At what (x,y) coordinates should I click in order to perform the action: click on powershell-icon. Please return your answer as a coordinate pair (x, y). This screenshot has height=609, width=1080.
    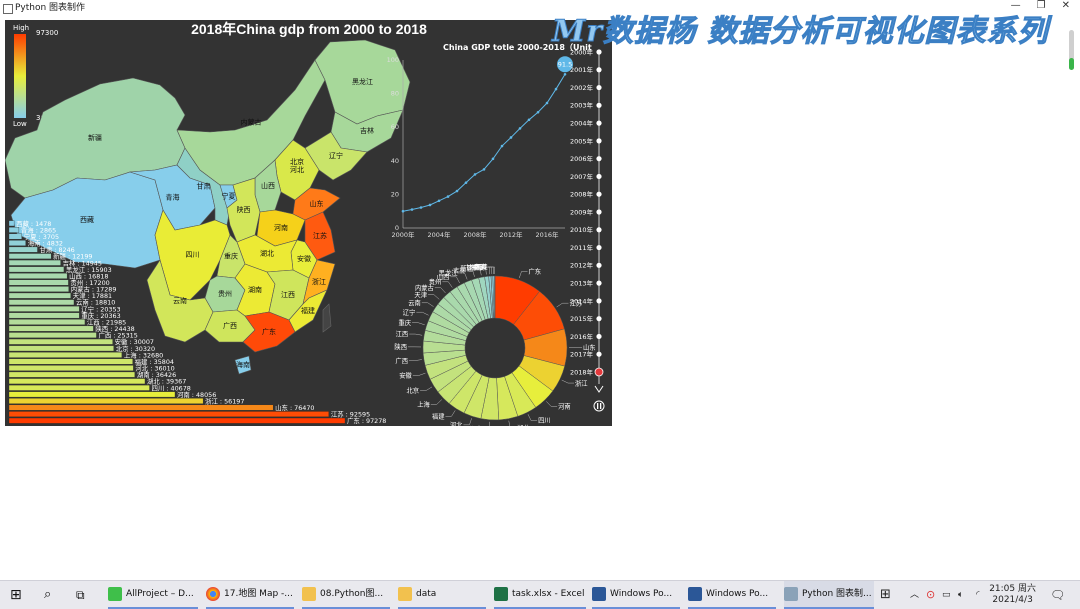
    Looking at the image, I should click on (695, 594).